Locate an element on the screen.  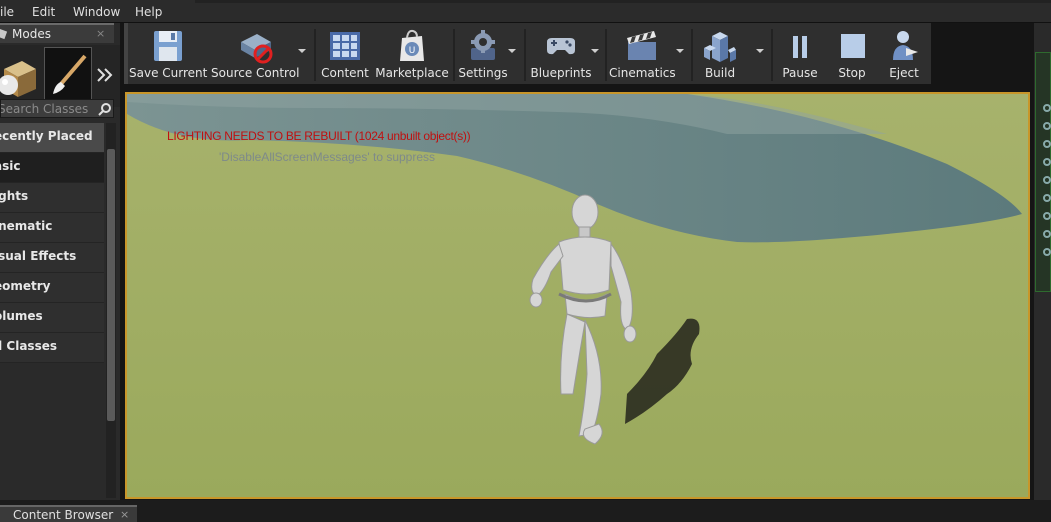
stop-button: Stop is located at coordinates (852, 53).